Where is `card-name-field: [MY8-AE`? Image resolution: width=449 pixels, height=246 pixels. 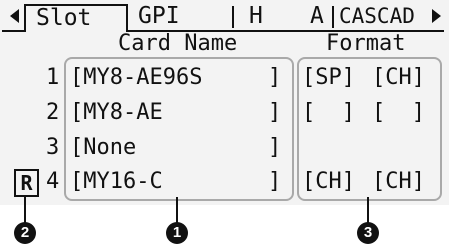
card-name-field: [MY8-AE is located at coordinates (116, 113).